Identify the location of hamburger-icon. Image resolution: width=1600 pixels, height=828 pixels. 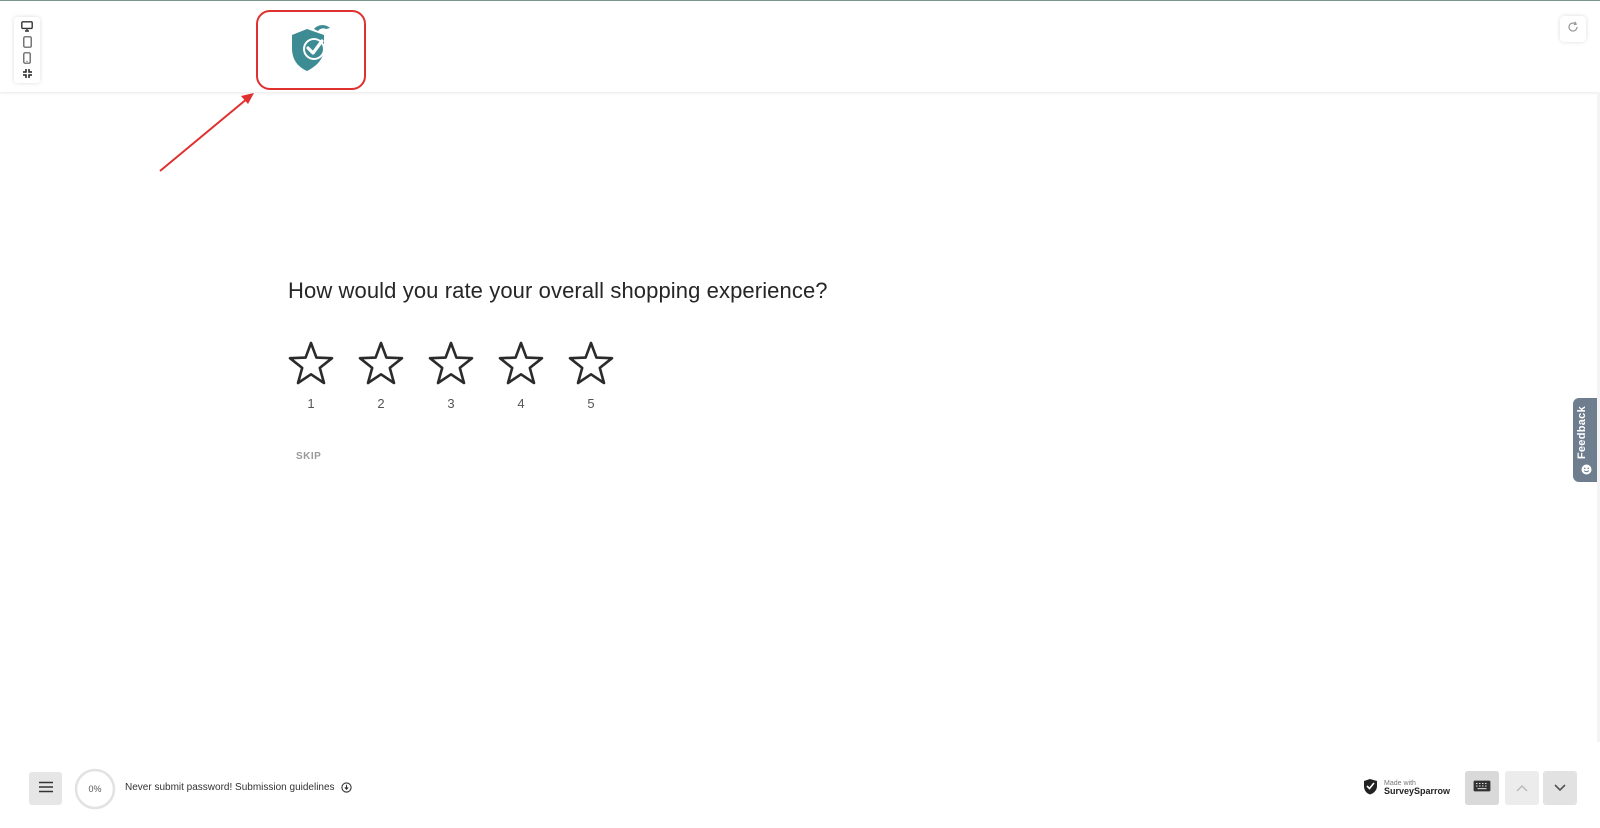
(45, 789).